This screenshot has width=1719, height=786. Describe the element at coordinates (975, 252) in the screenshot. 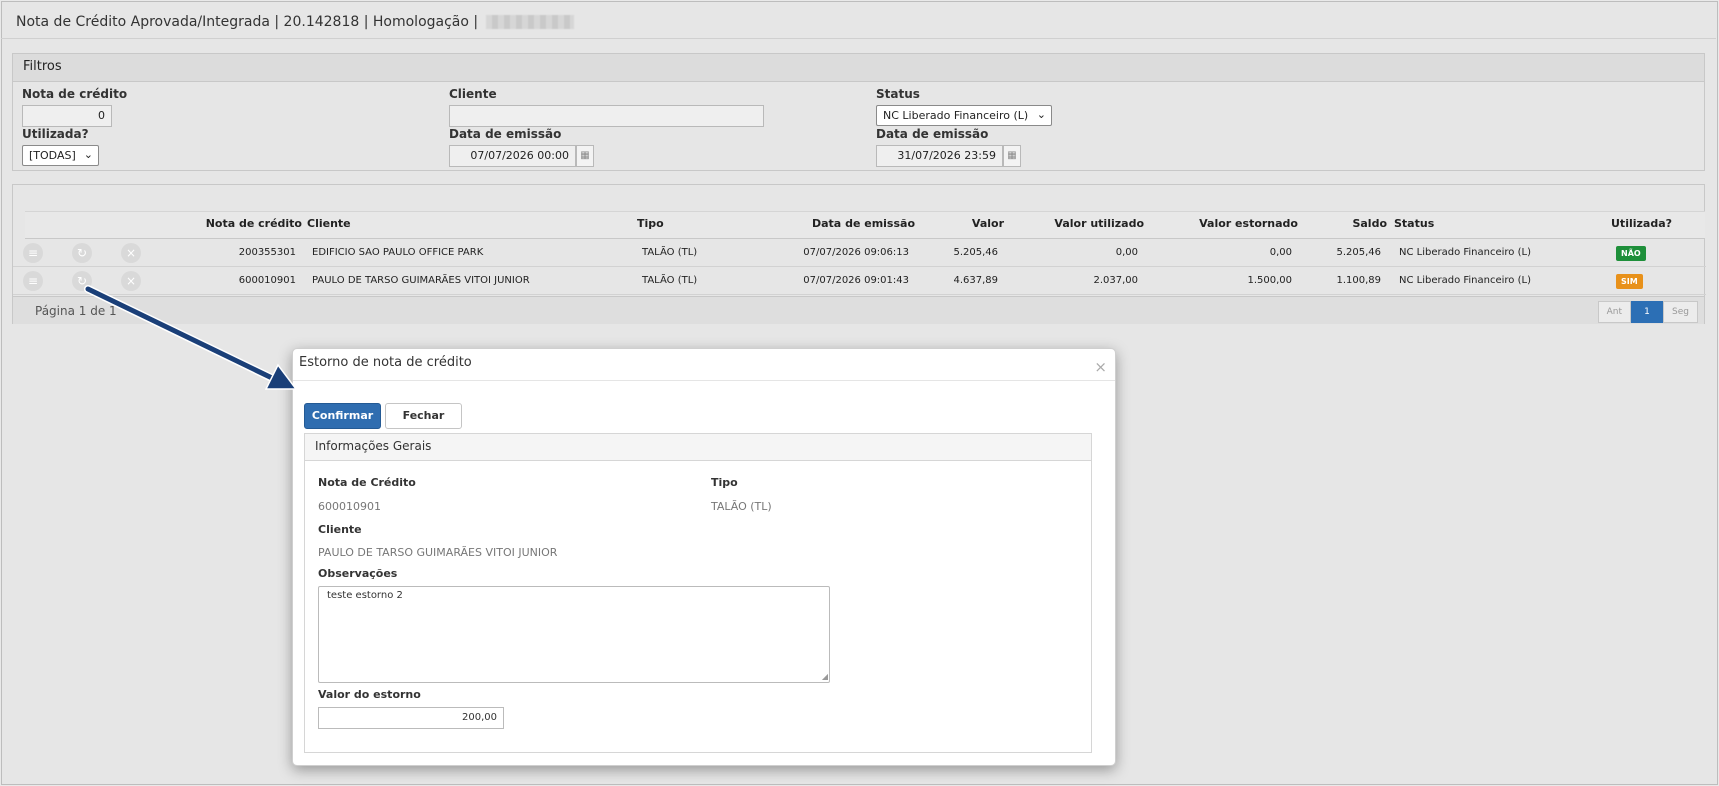

I see `cell-valor: 5.205,46` at that location.